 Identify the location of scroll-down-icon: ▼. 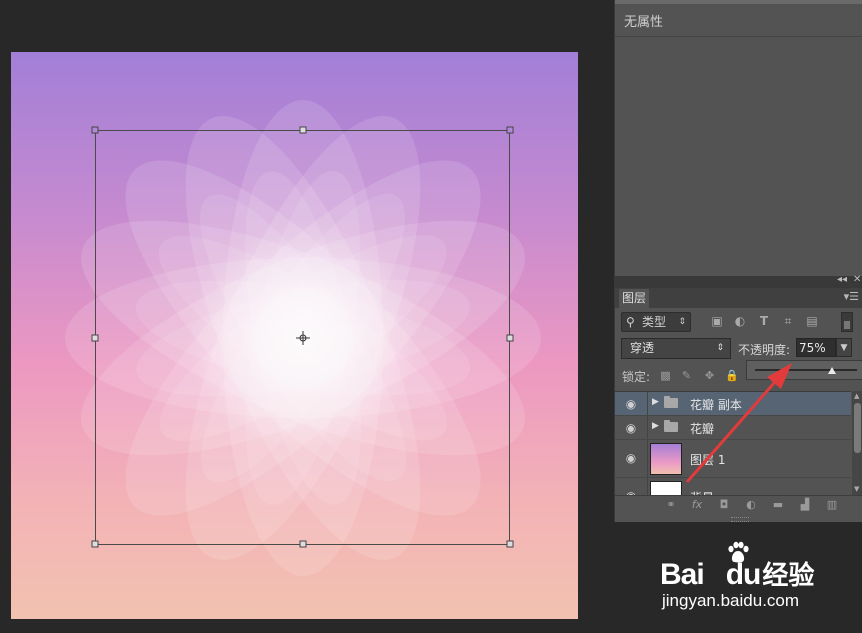
(856, 489).